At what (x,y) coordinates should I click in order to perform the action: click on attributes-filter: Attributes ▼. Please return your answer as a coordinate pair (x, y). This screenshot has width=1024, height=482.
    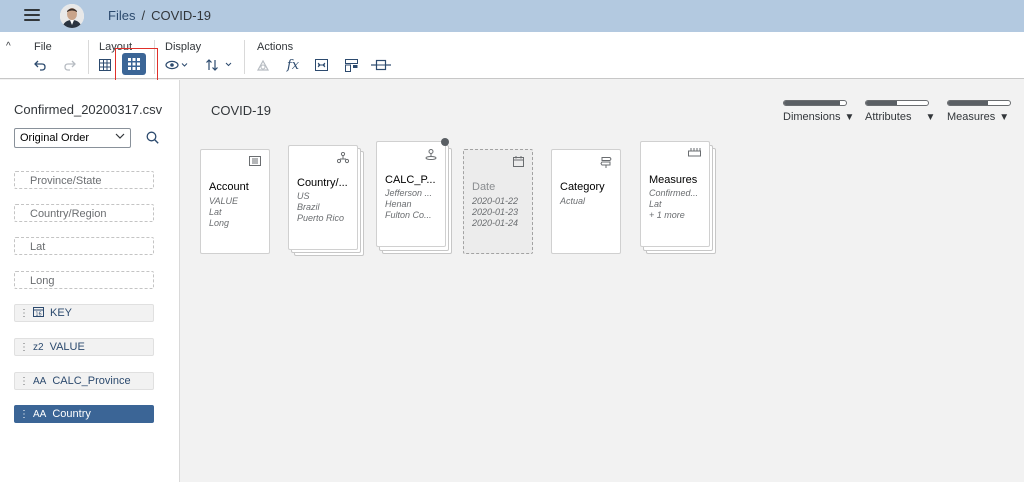
    Looking at the image, I should click on (900, 117).